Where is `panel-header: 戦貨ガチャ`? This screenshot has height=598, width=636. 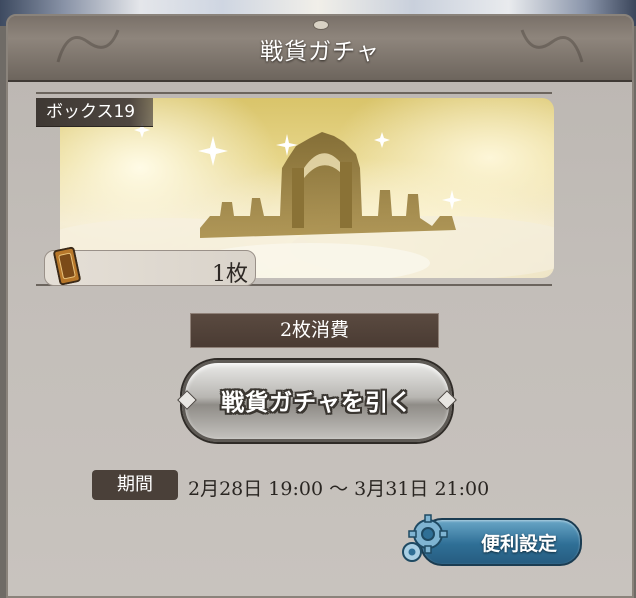 panel-header: 戦貨ガチャ is located at coordinates (320, 49).